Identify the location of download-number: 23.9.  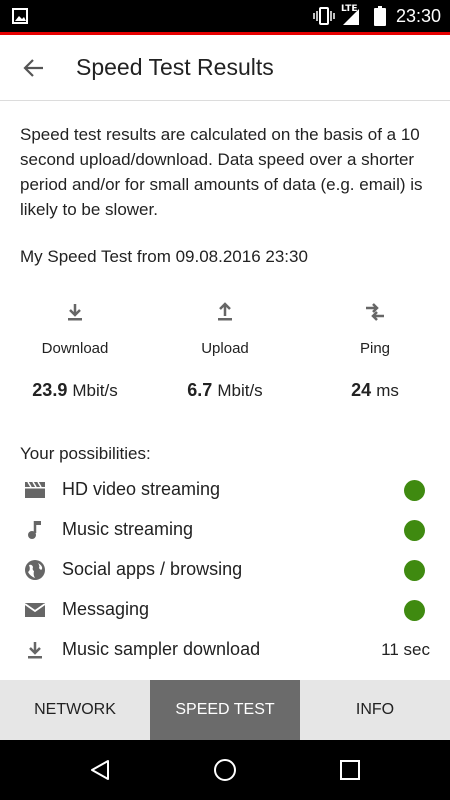
(50, 390).